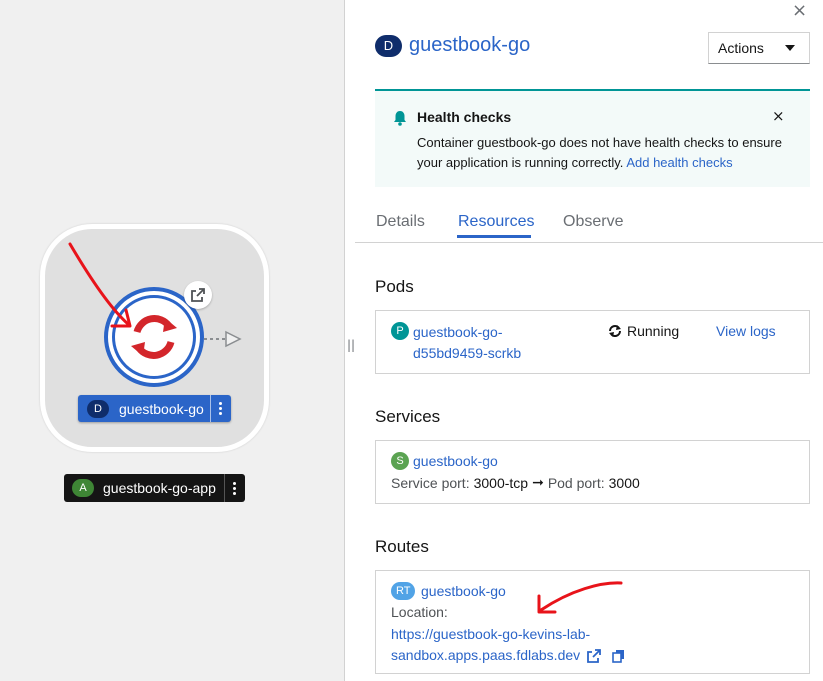 The height and width of the screenshot is (681, 823). What do you see at coordinates (458, 332) in the screenshot?
I see `pod-name-line-1: guestbook-go-` at bounding box center [458, 332].